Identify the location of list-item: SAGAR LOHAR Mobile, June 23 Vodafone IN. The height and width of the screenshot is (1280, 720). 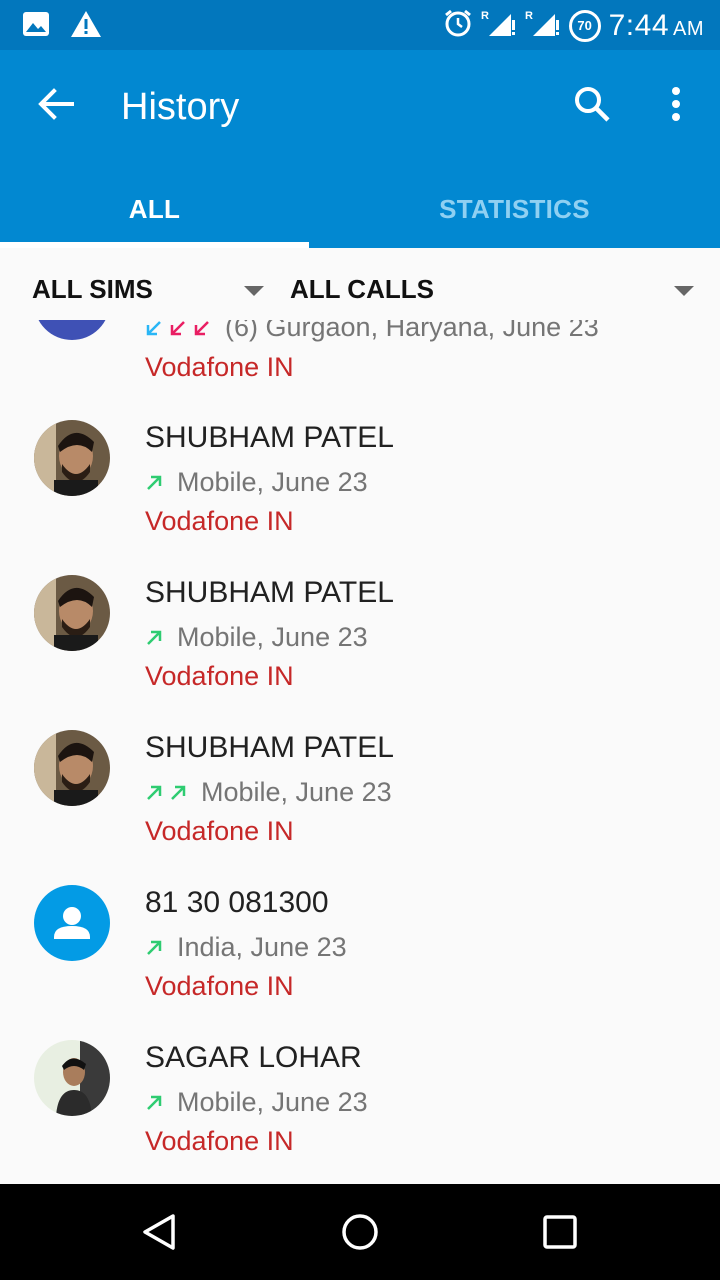
(360, 1100).